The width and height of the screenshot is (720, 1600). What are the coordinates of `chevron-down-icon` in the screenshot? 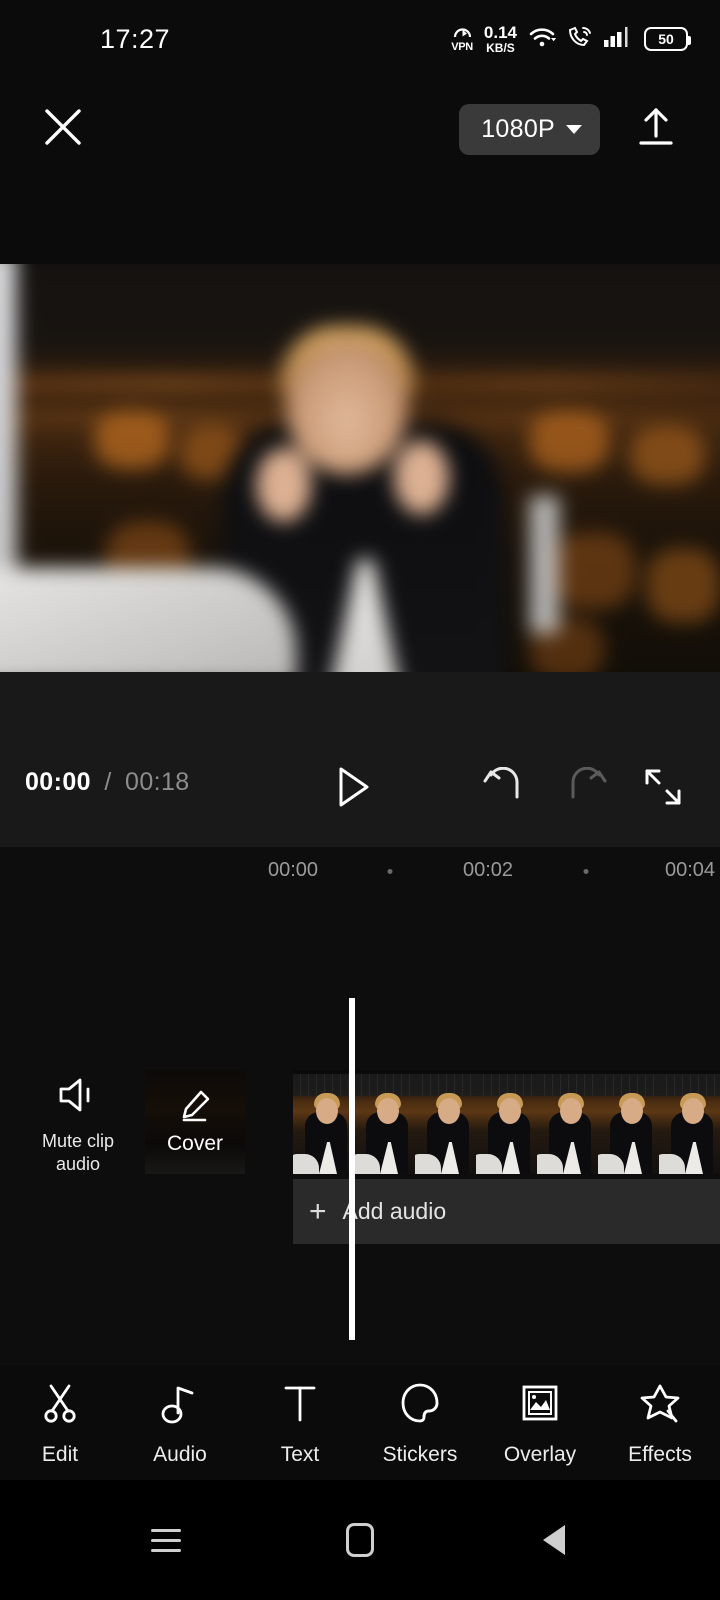 It's located at (574, 129).